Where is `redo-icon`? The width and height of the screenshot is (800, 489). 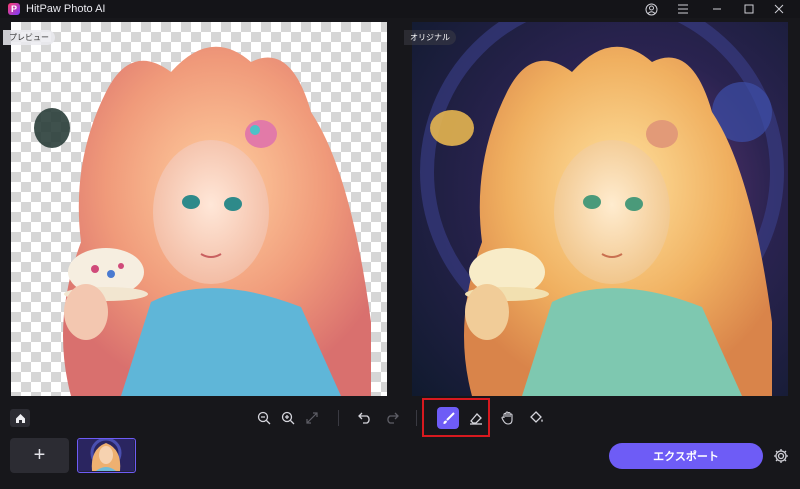 redo-icon is located at coordinates (393, 418).